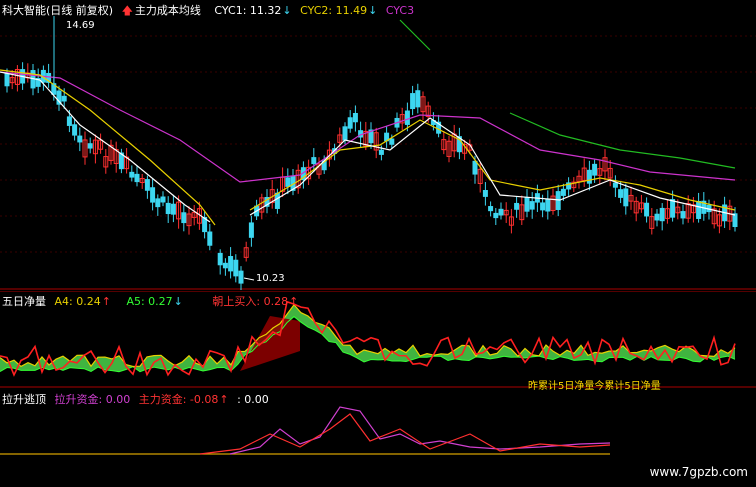 This screenshot has width=756, height=487. What do you see at coordinates (92, 399) in the screenshot?
I see `lift-fund-value: 拉升资金: 0.00` at bounding box center [92, 399].